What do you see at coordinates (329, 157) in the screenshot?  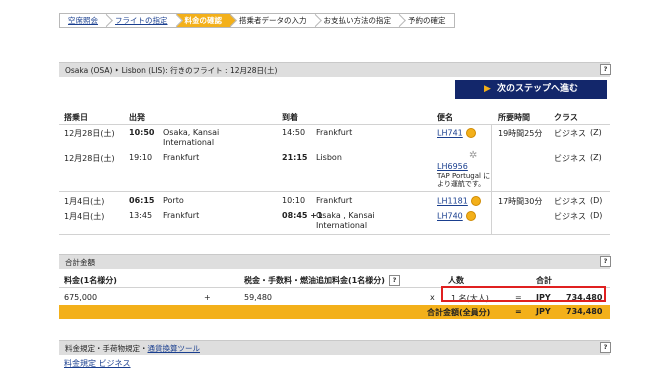 I see `seg2-arr-place: Lisbon` at bounding box center [329, 157].